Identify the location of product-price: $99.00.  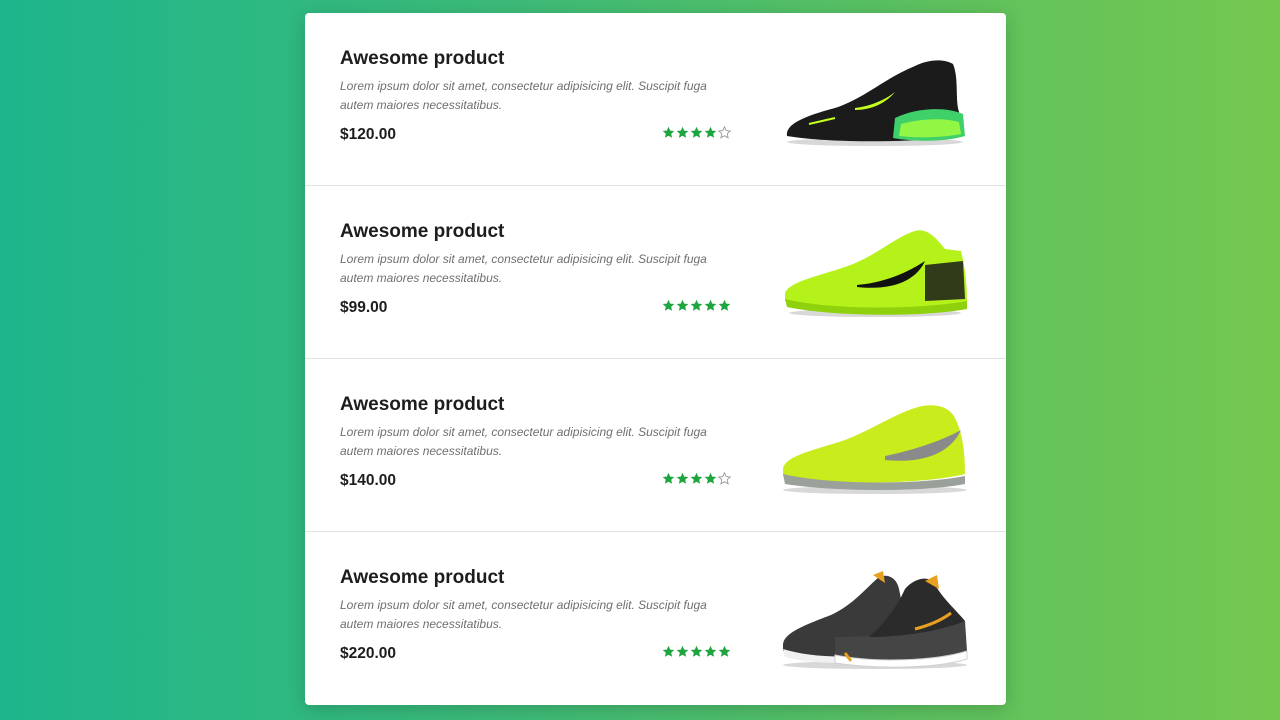
(364, 307).